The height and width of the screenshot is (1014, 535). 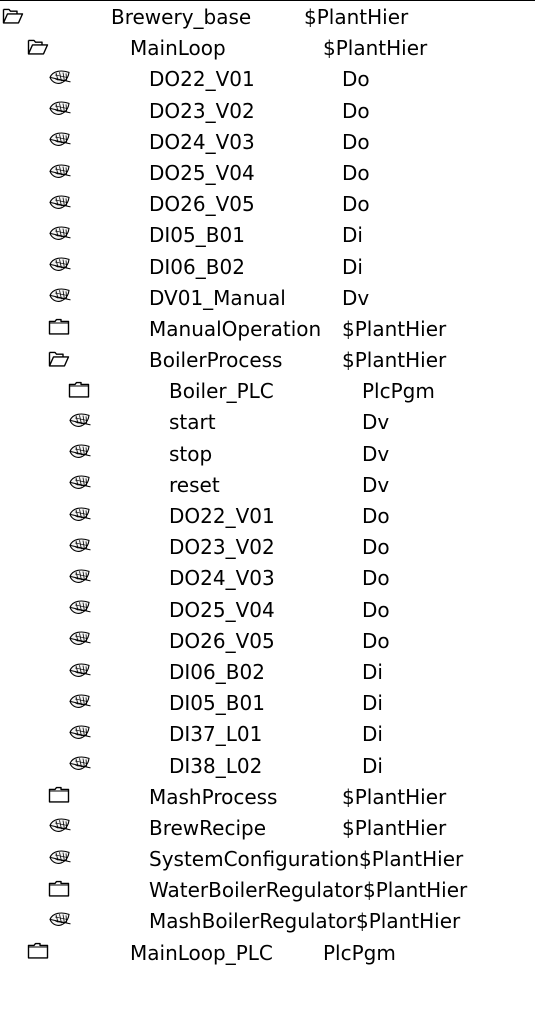 What do you see at coordinates (216, 765) in the screenshot?
I see `tree-item-name: DI38_L02` at bounding box center [216, 765].